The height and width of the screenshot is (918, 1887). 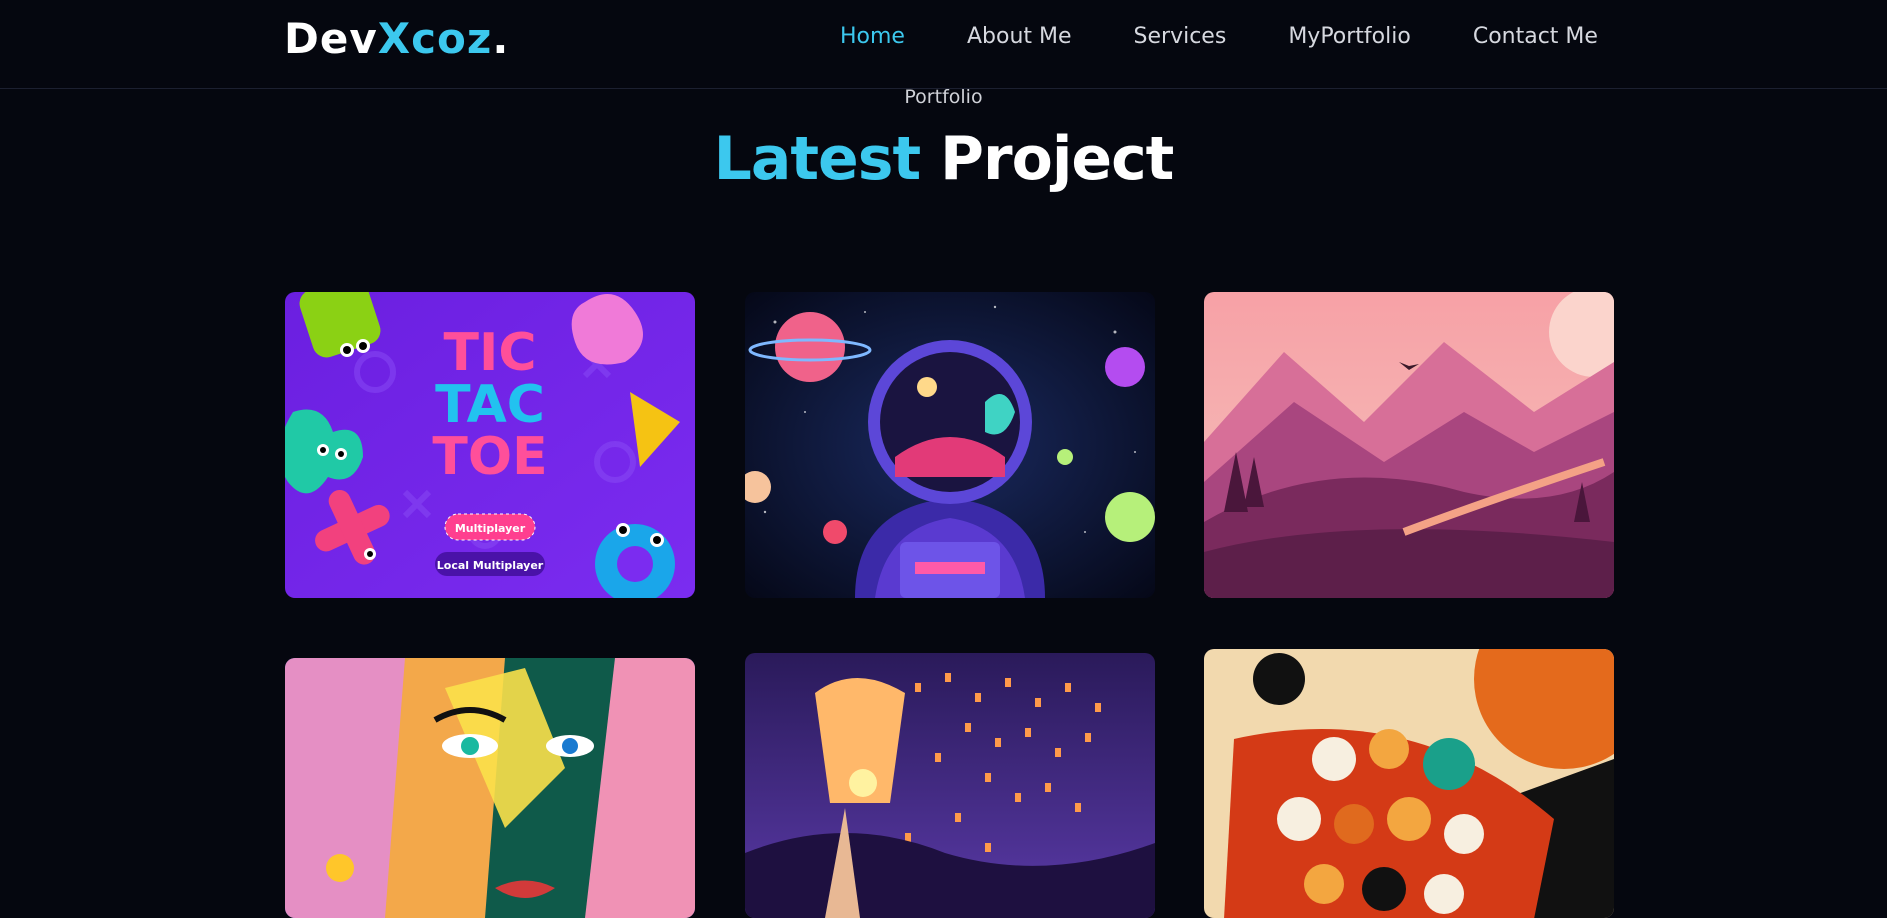 I want to click on section-title: Latest Project, so click(x=943, y=159).